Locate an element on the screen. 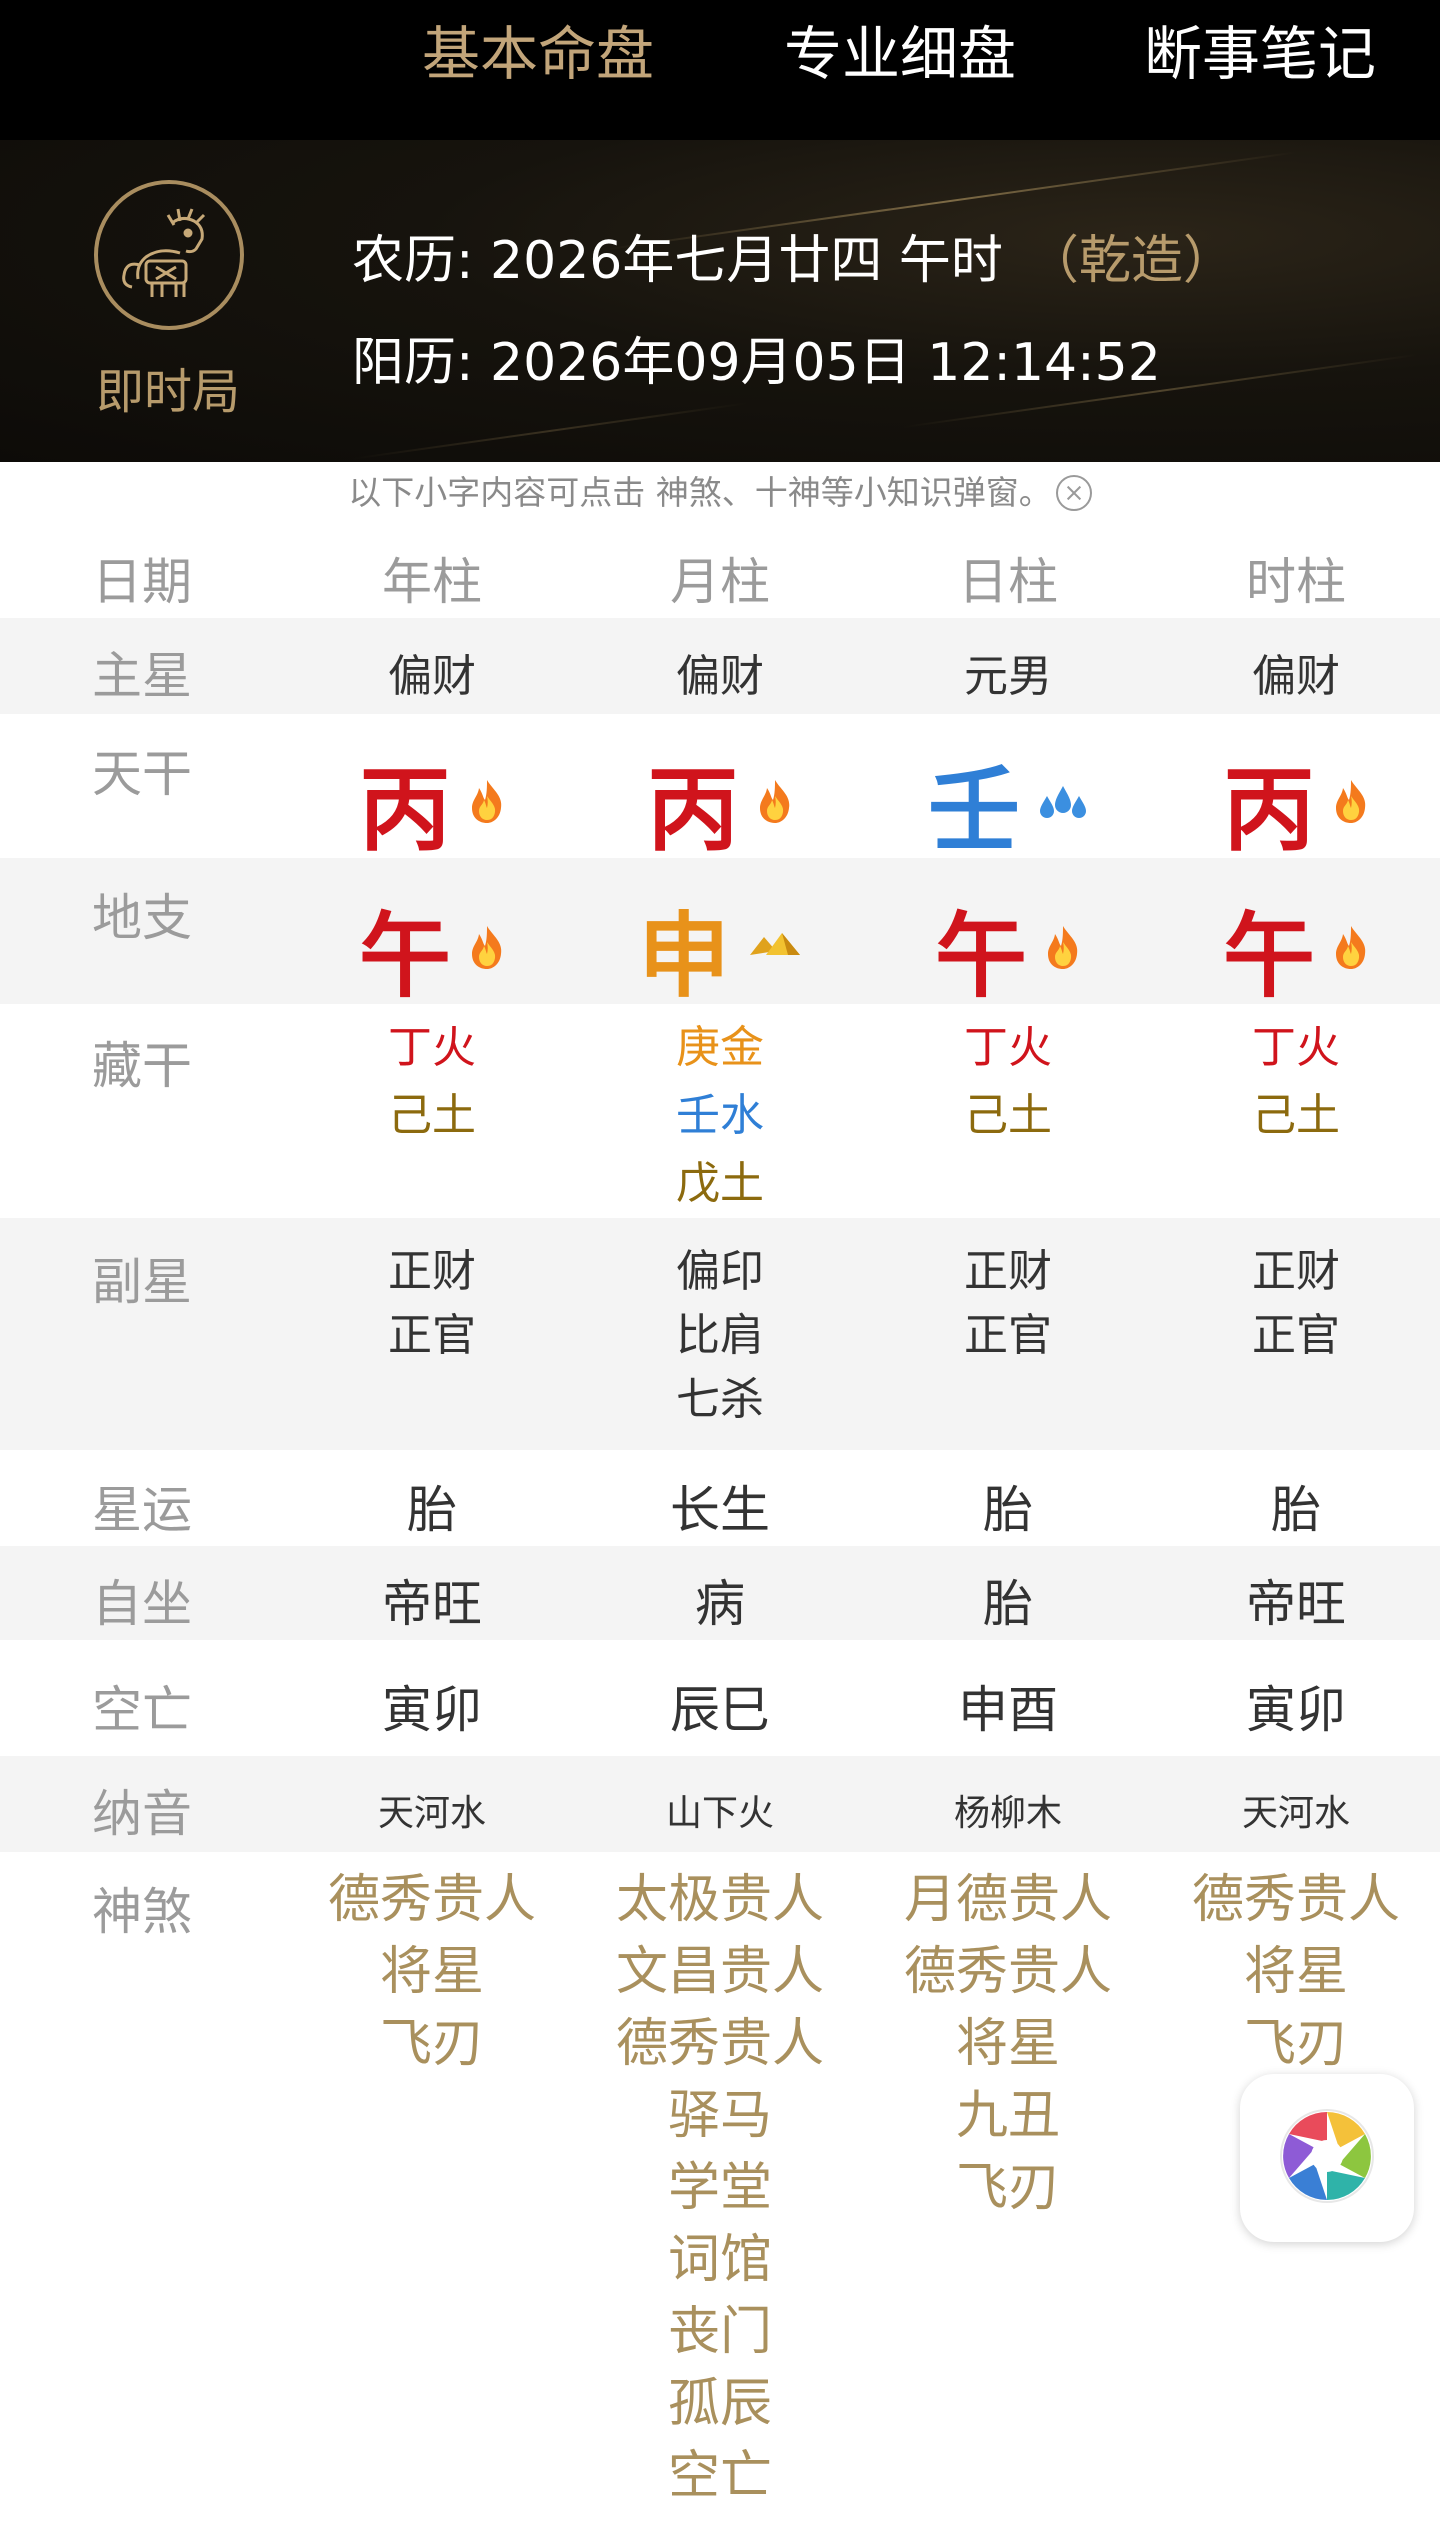  floating-app-button is located at coordinates (1327, 2158).